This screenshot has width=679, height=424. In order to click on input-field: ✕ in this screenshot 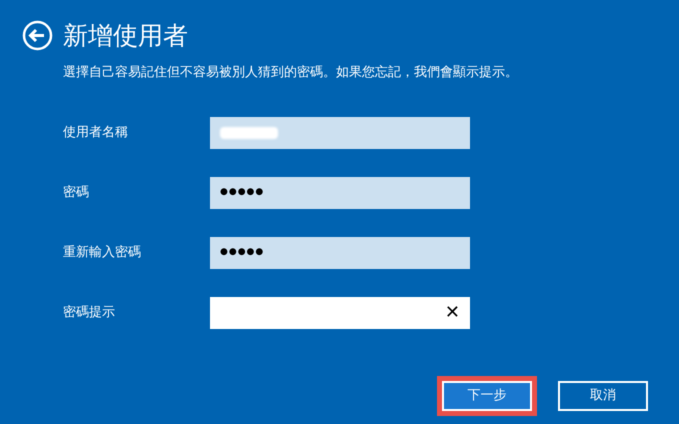, I will do `click(340, 312)`.